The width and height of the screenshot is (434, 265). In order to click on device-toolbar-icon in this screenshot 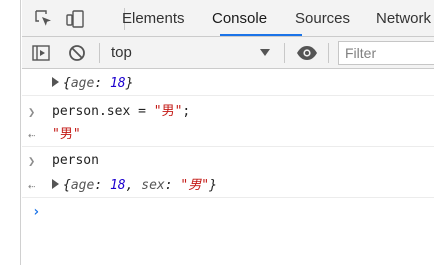, I will do `click(75, 19)`.